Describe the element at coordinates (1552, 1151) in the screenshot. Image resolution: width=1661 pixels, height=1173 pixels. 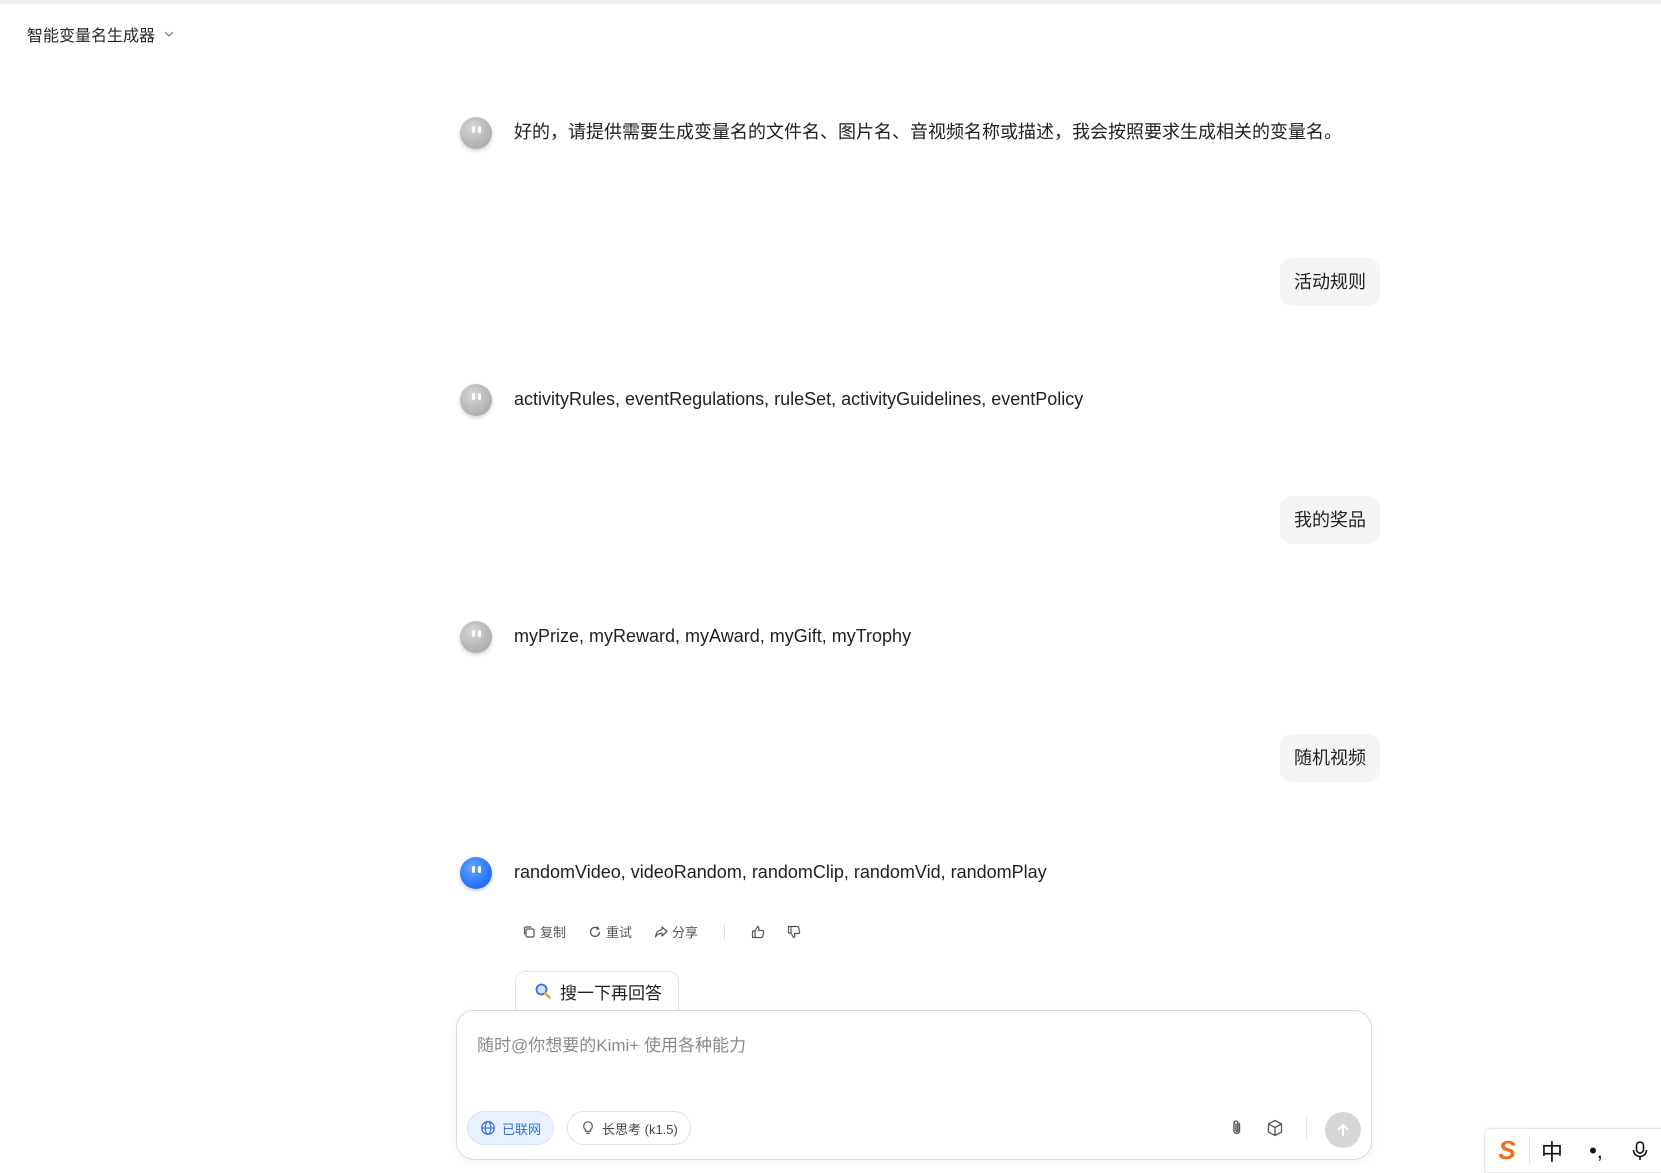
I see `ime-mode-toggle: 中` at that location.